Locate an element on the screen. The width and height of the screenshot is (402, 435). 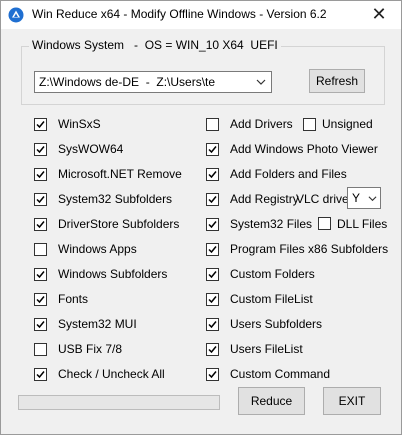
add-windows-photo-viewer-checkbox is located at coordinates (212, 149).